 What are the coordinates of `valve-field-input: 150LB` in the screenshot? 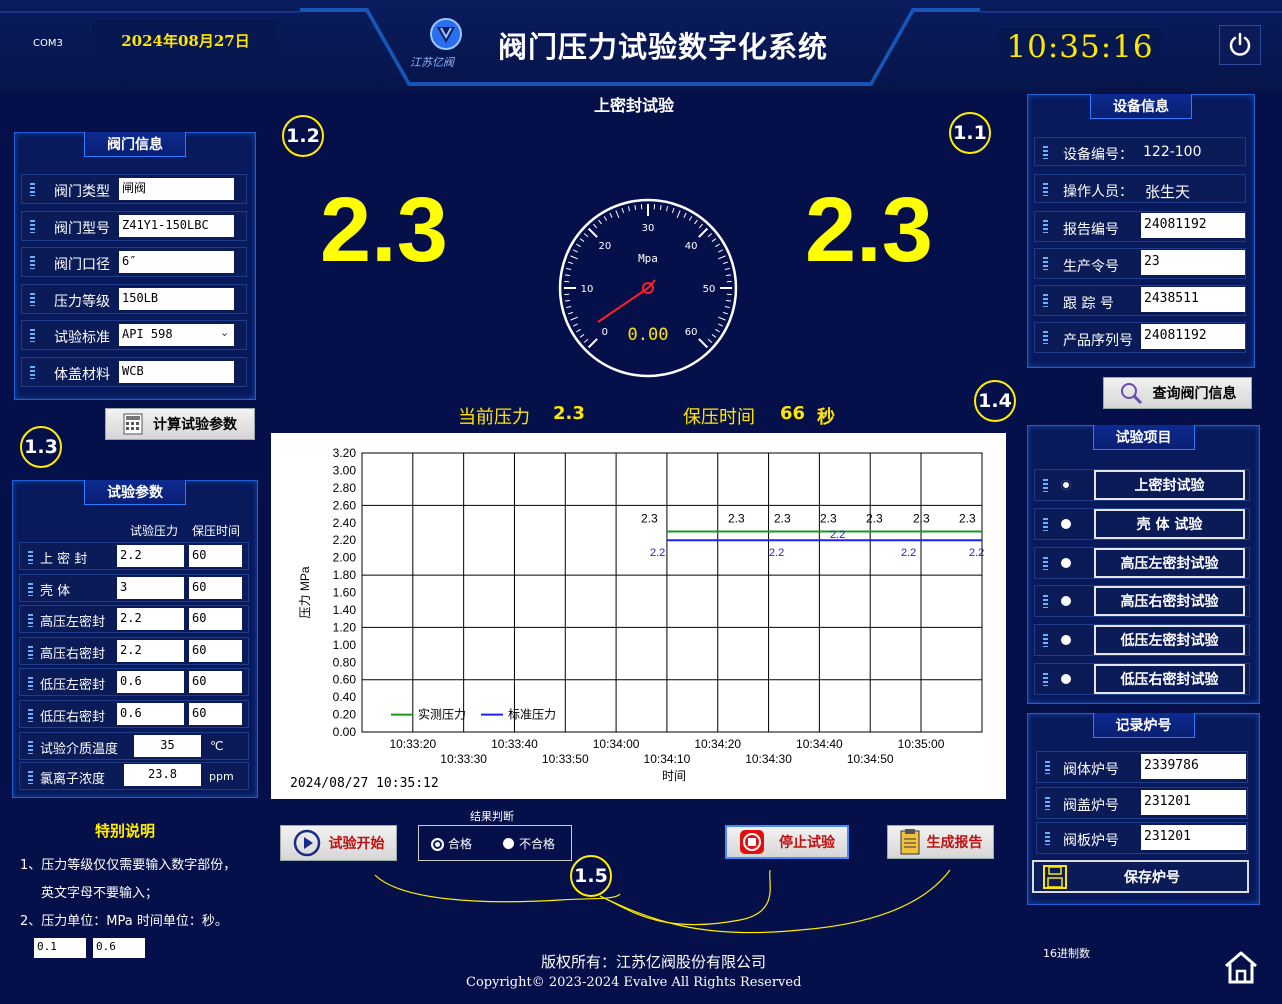 It's located at (176, 298).